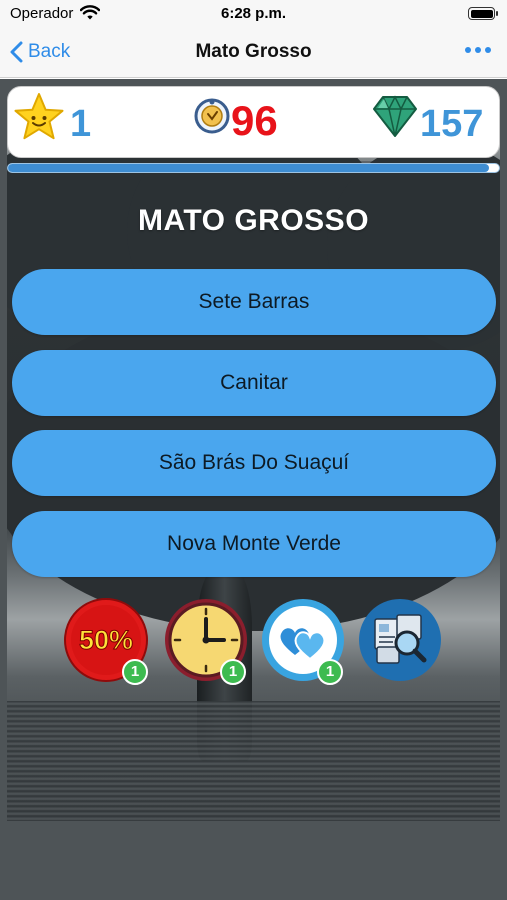  What do you see at coordinates (254, 302) in the screenshot?
I see `answer-button-1: Sete Barras` at bounding box center [254, 302].